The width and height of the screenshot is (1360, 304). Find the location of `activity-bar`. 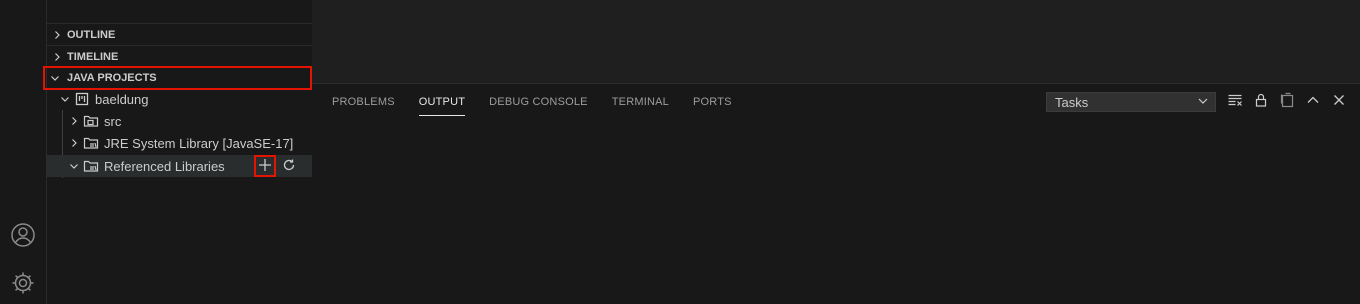

activity-bar is located at coordinates (23, 152).